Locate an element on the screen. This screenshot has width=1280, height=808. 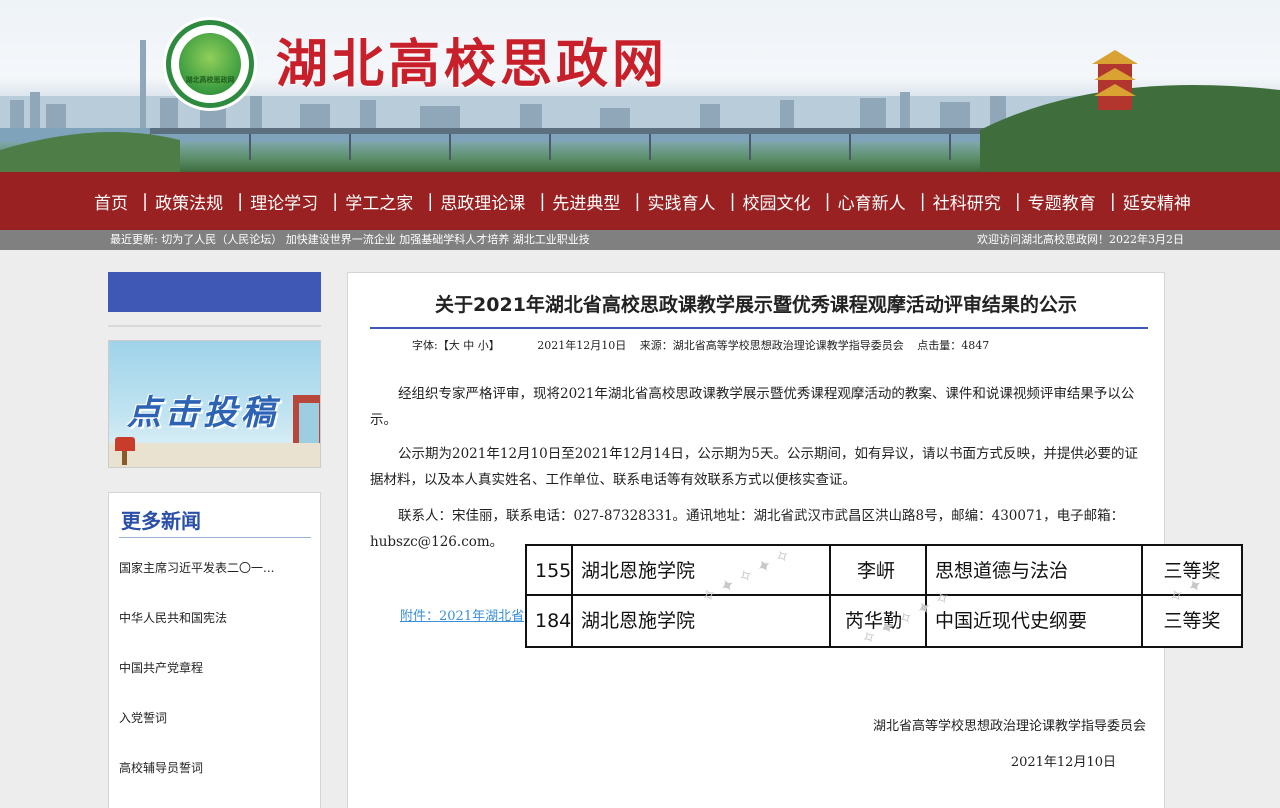
signature-org: 湖北省高等学校思想政治理论课教学指导委员会 is located at coordinates (1009, 726).